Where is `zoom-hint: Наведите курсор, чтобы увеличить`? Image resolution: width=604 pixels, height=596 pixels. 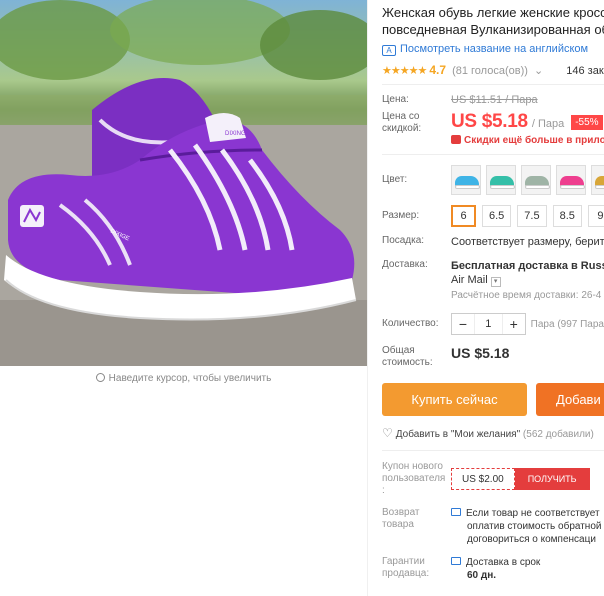
zoom-hint: Наведите курсор, чтобы увеличить is located at coordinates (183, 378).